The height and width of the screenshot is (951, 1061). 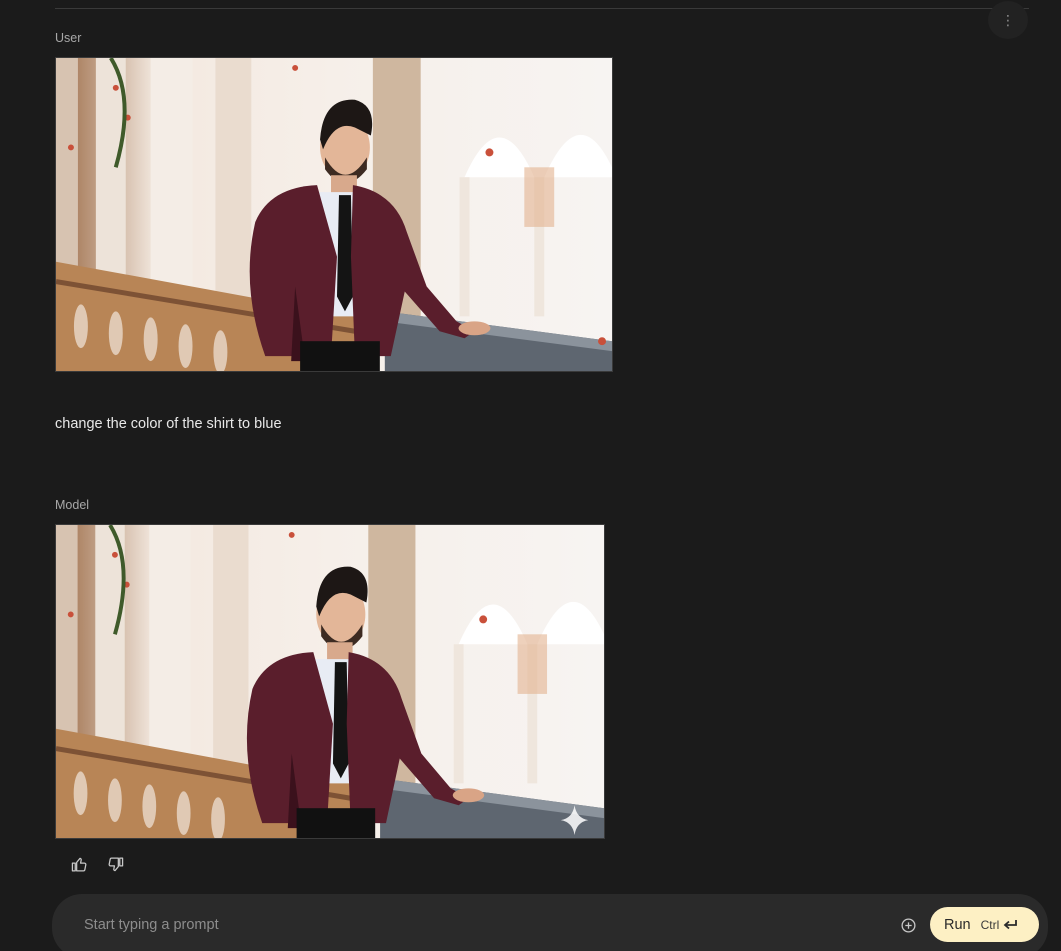 What do you see at coordinates (68, 38) in the screenshot?
I see `user-role-label: User` at bounding box center [68, 38].